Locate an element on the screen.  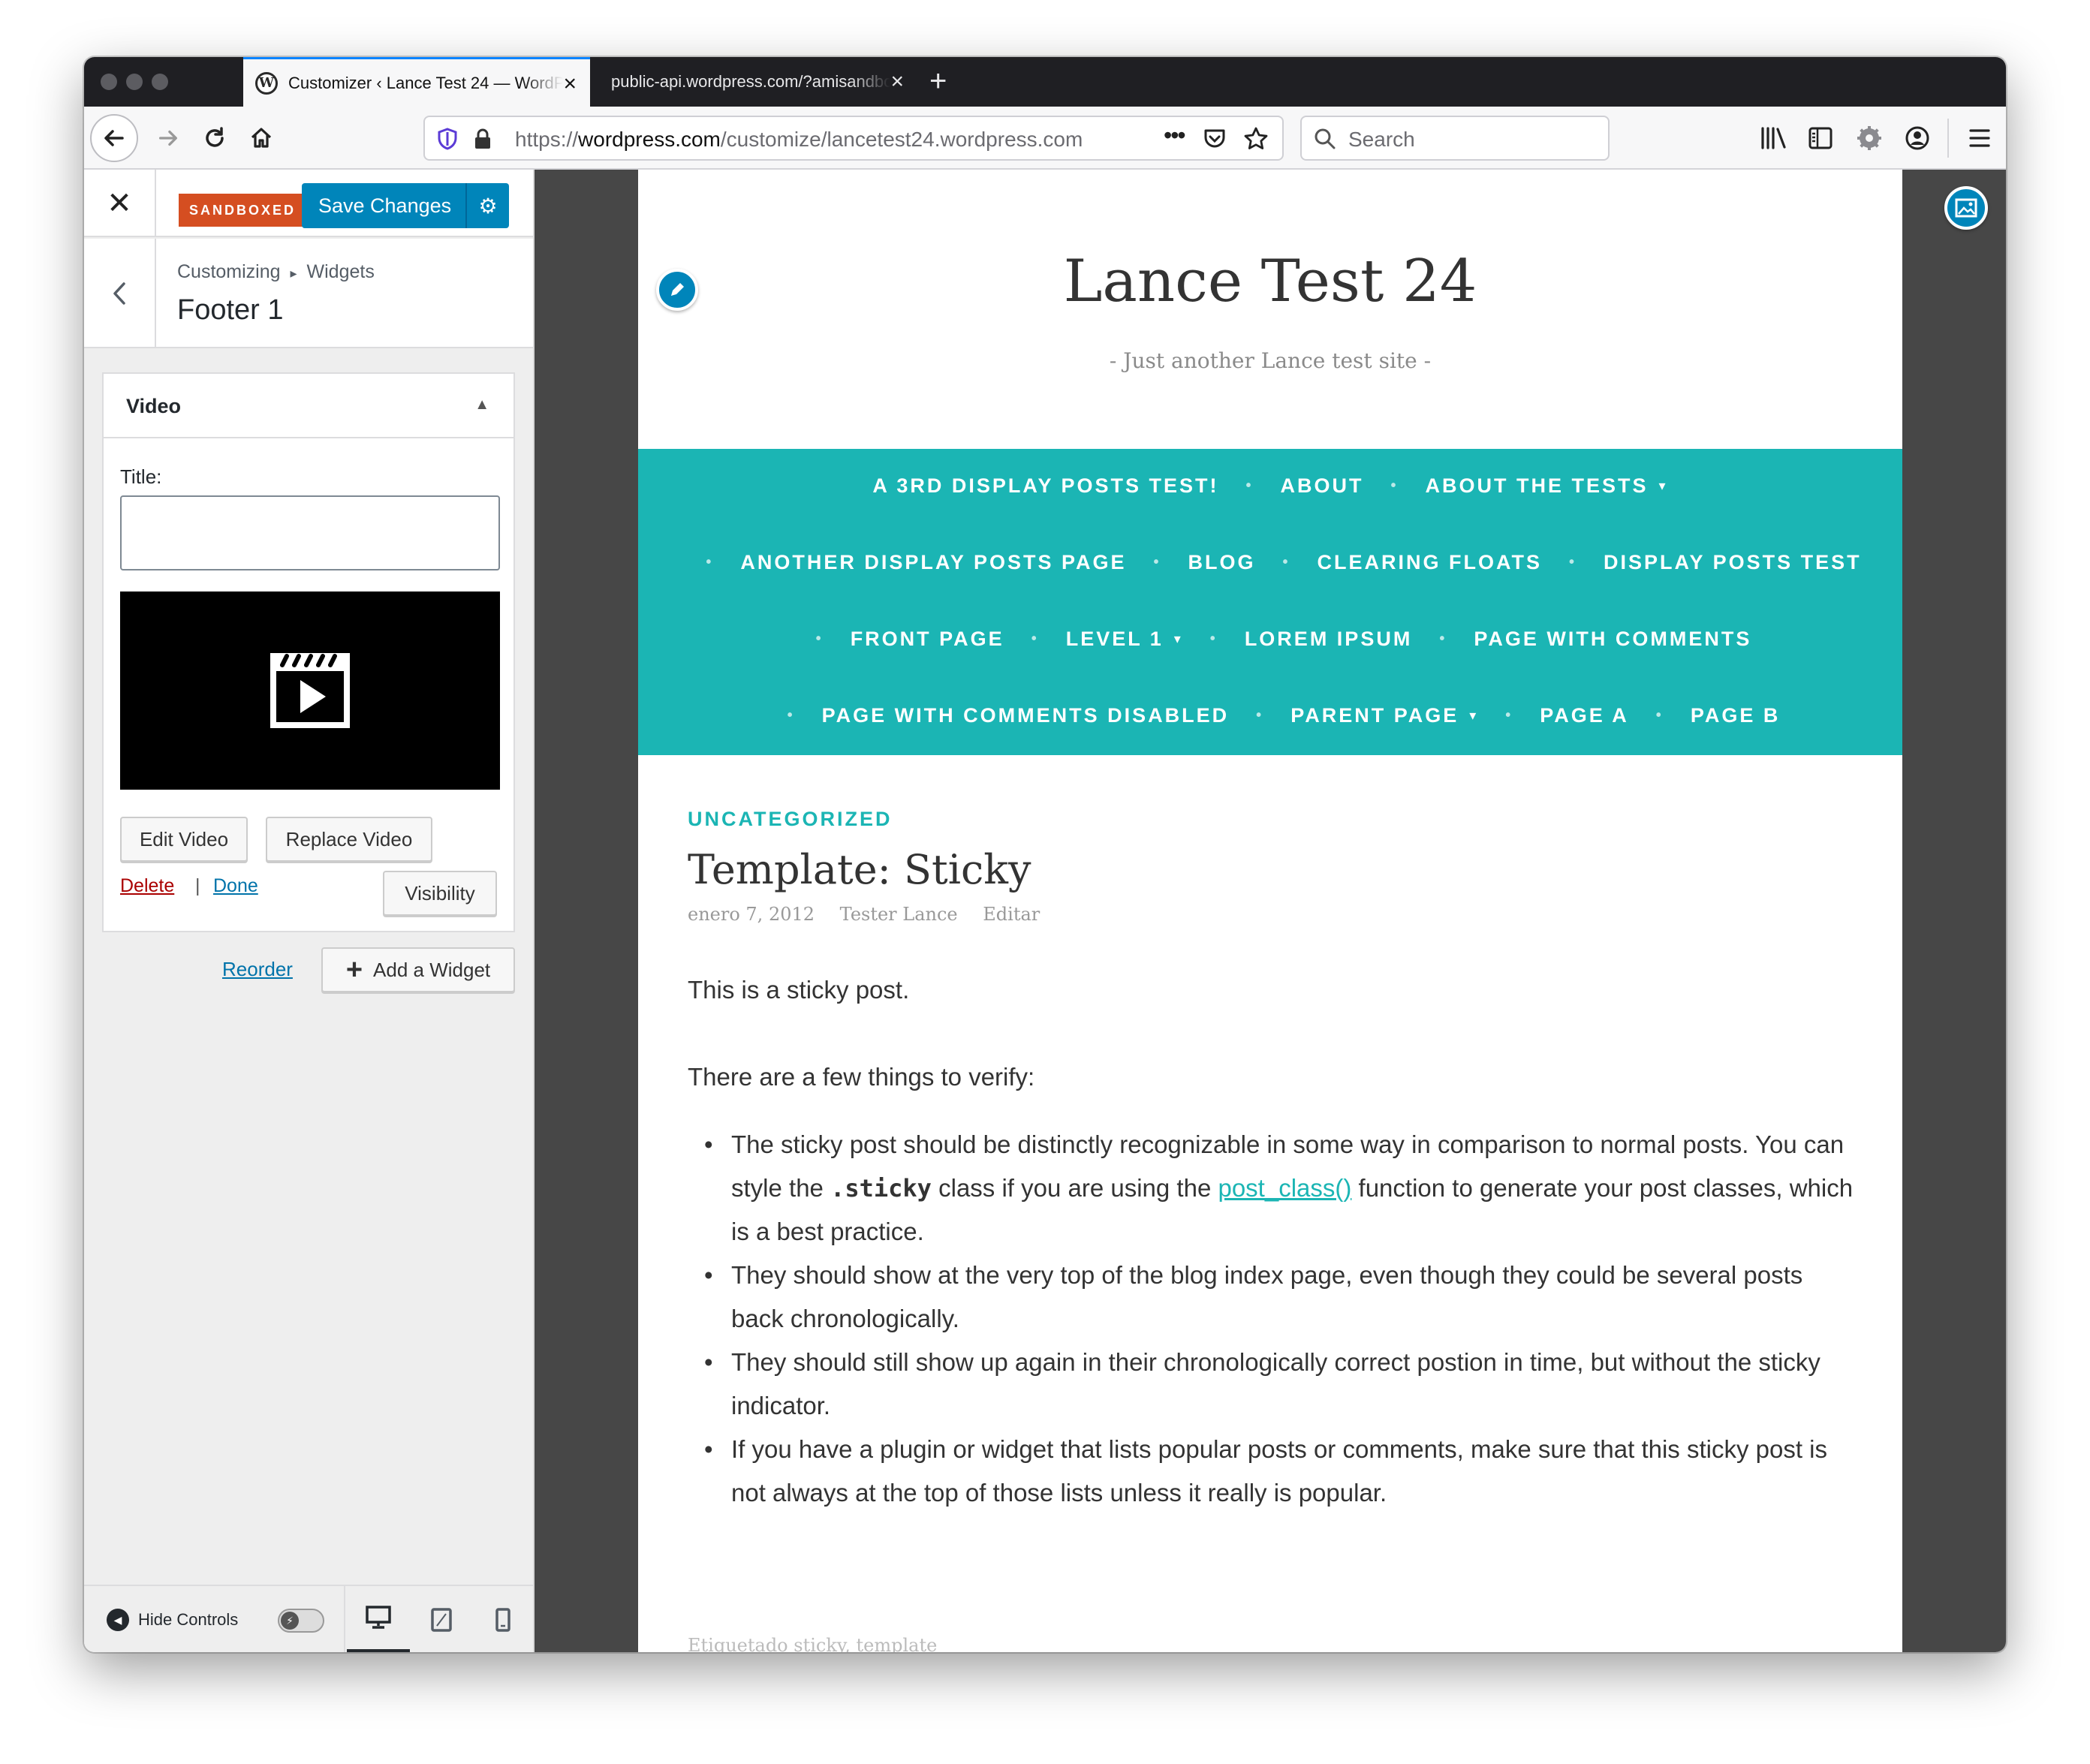
menu-item-label: ABOUT THE TESTS is located at coordinates (1537, 485).